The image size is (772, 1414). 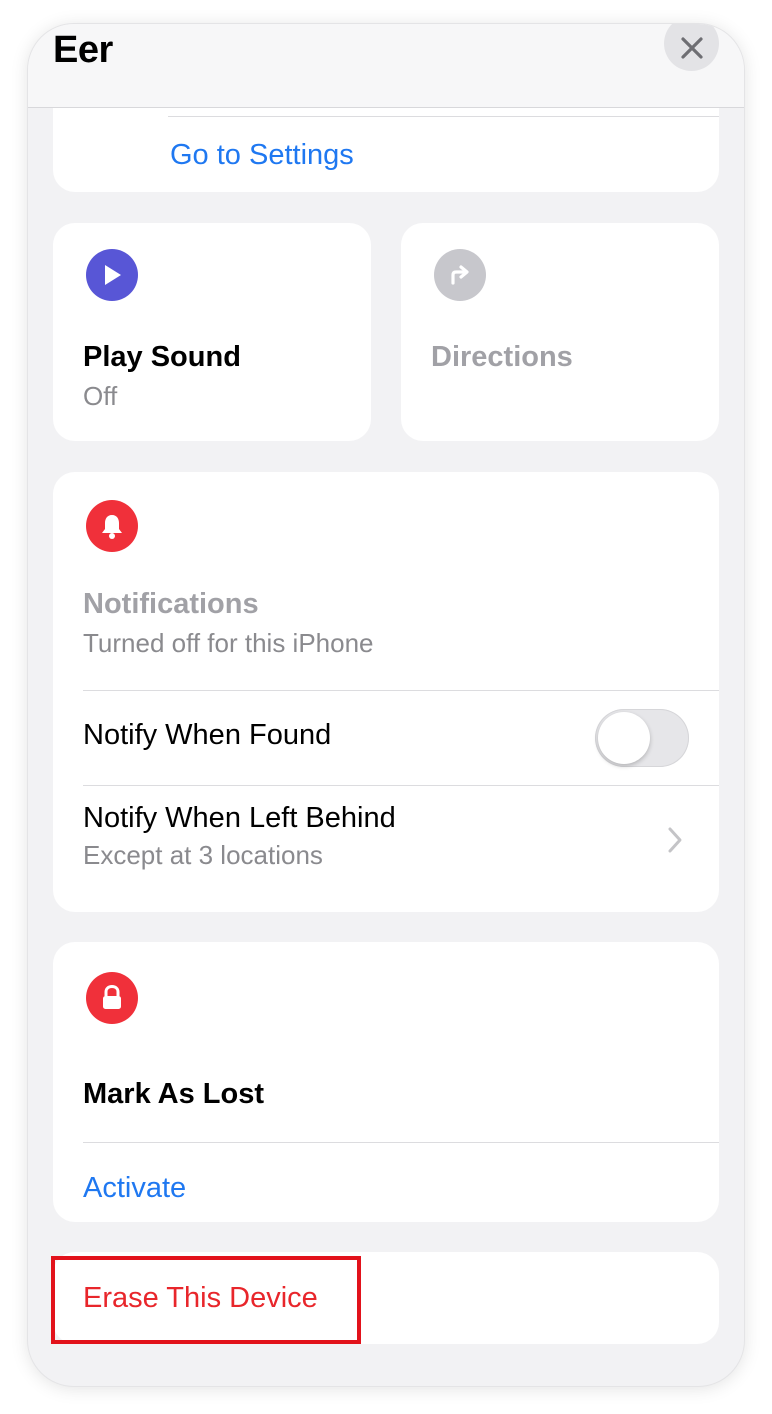 I want to click on lock-icon, so click(x=112, y=998).